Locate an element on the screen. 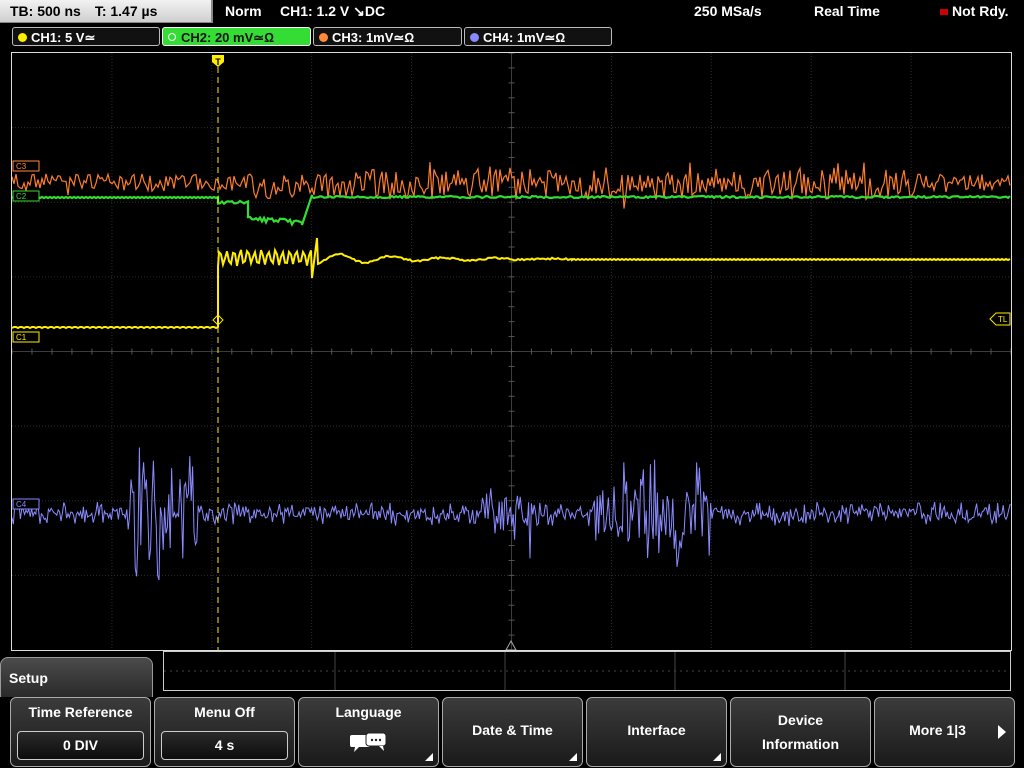  ch4-level-marker: C4 is located at coordinates (26, 504).